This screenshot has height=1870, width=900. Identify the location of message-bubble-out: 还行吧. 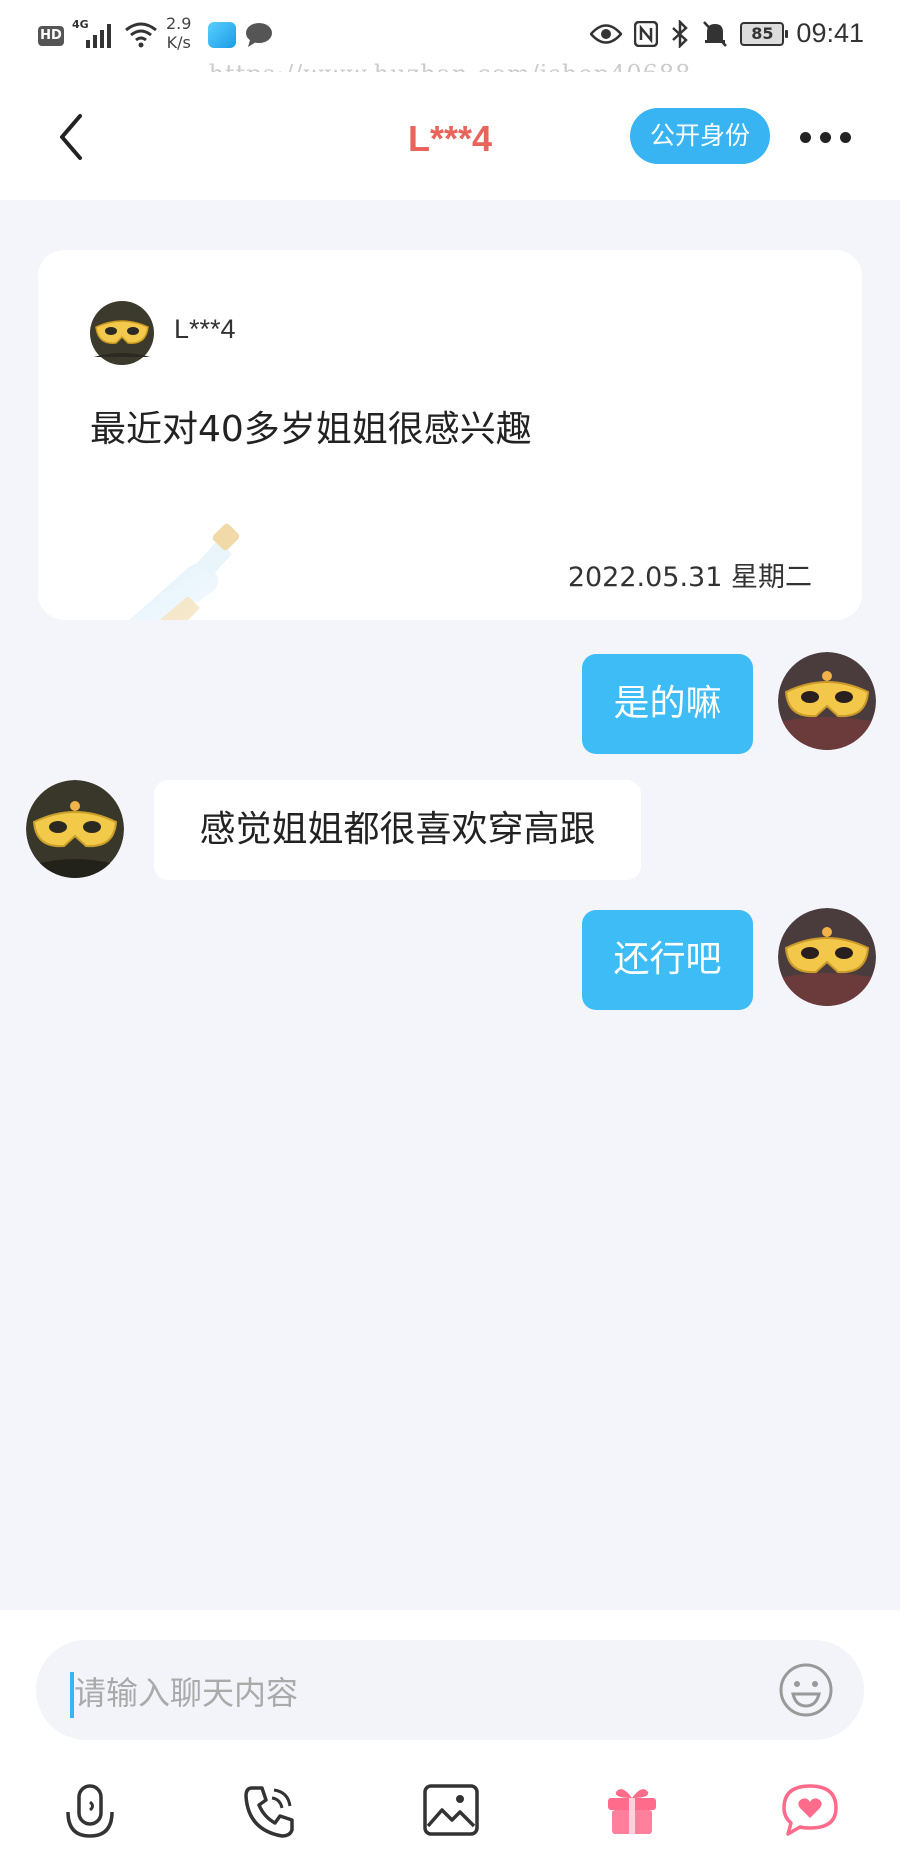
(667, 960).